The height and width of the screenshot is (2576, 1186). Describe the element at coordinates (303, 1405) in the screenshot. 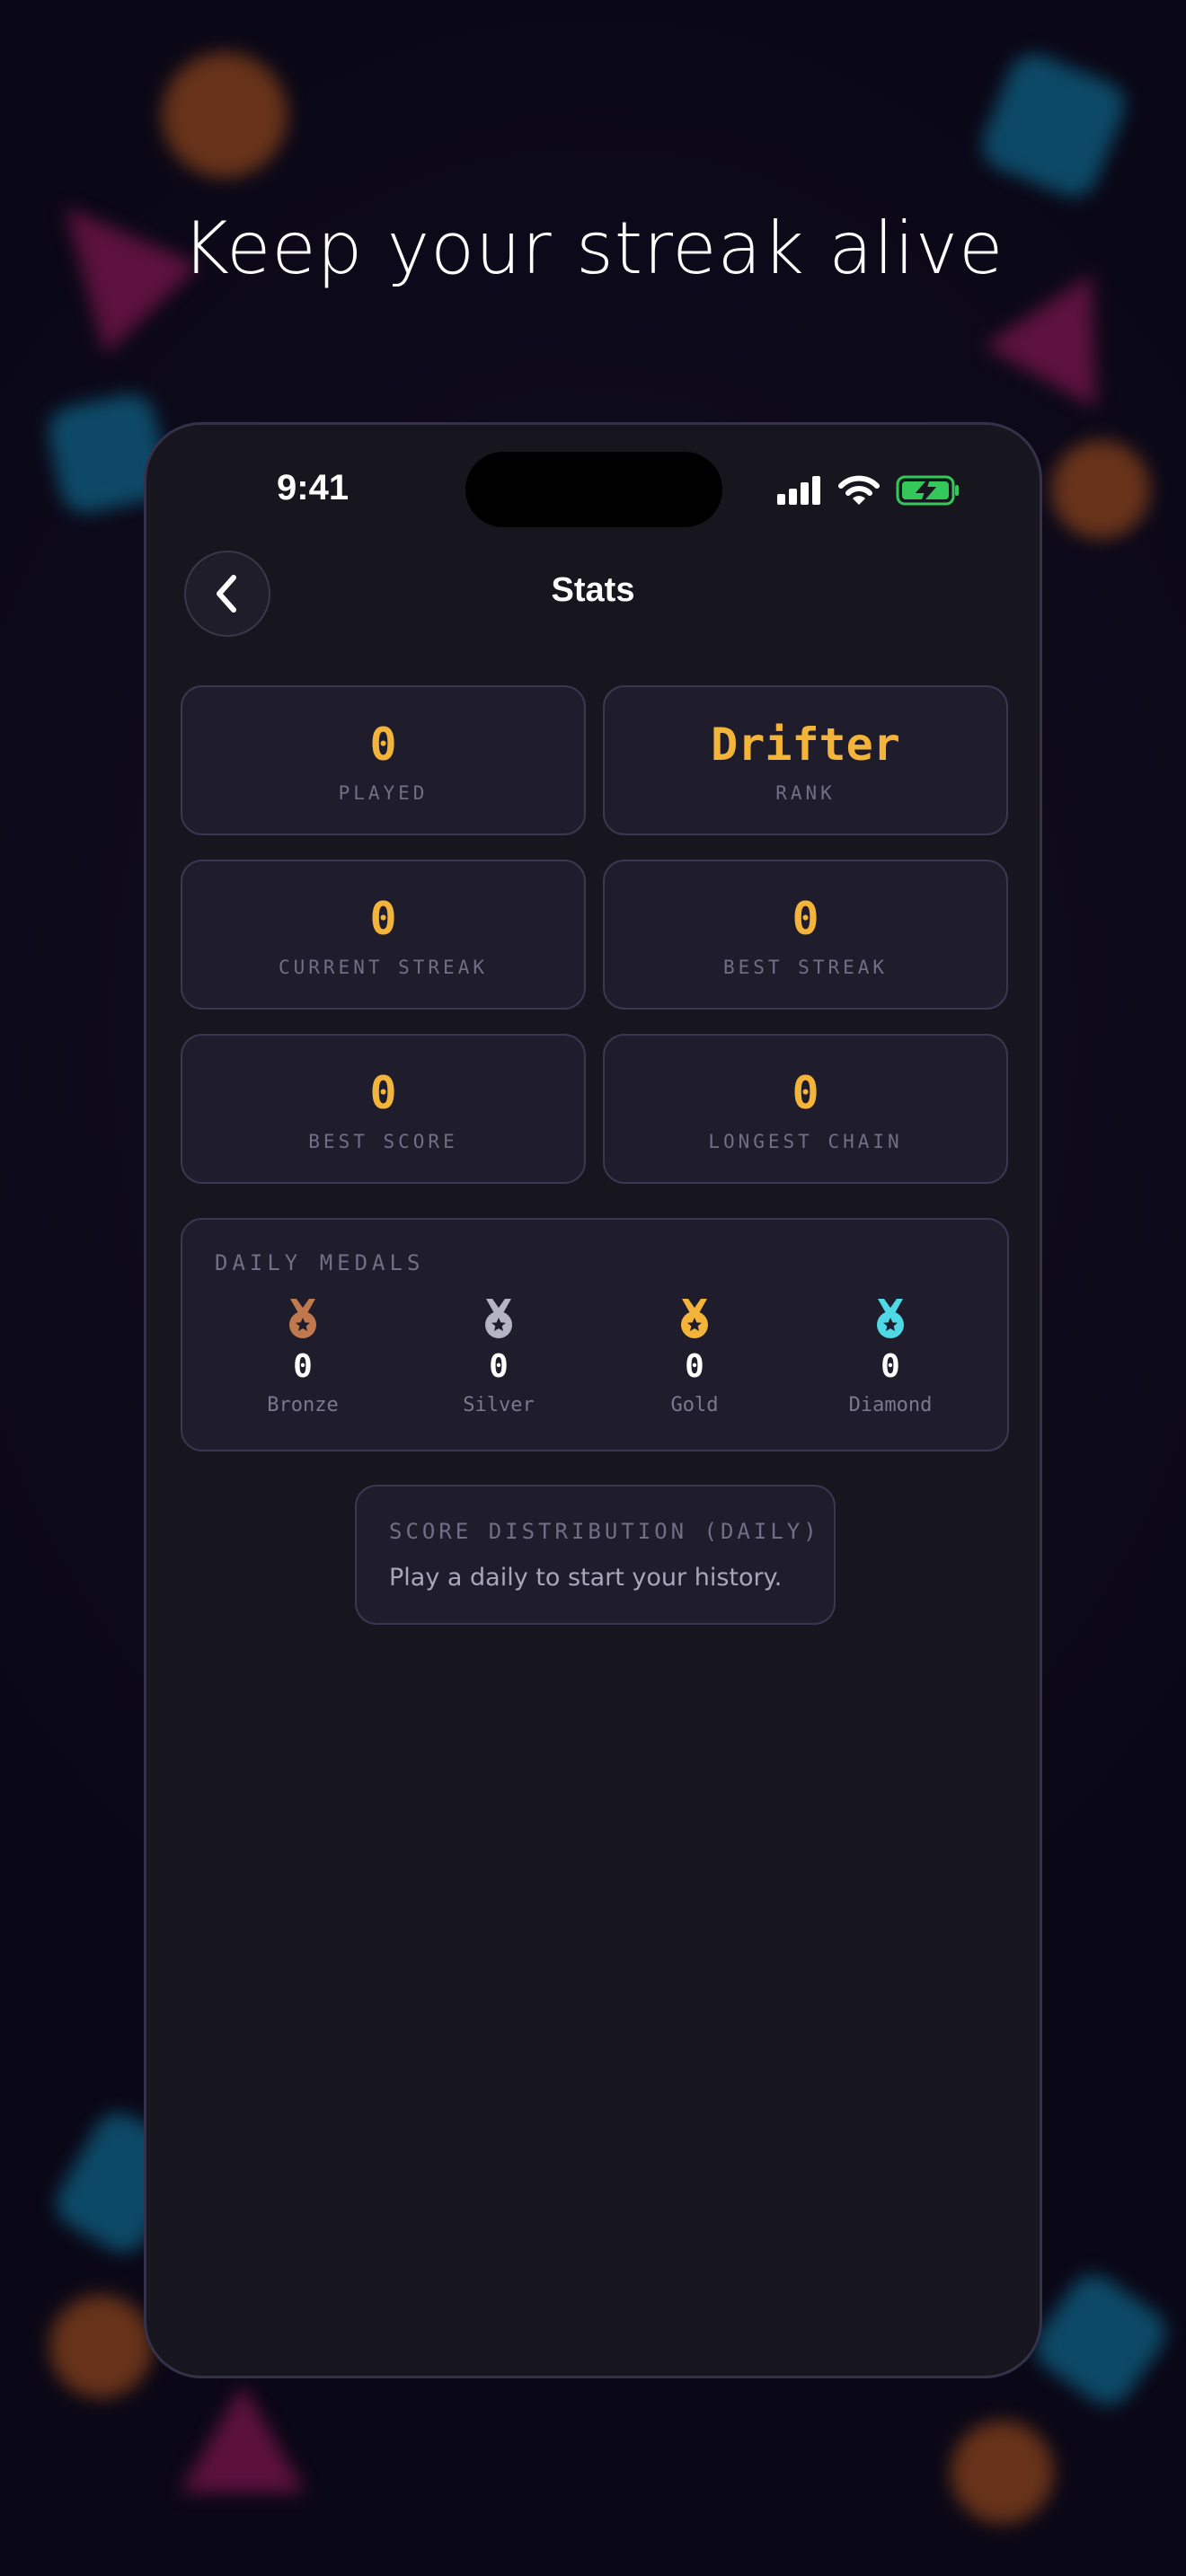

I see `medal-name: Bronze` at that location.